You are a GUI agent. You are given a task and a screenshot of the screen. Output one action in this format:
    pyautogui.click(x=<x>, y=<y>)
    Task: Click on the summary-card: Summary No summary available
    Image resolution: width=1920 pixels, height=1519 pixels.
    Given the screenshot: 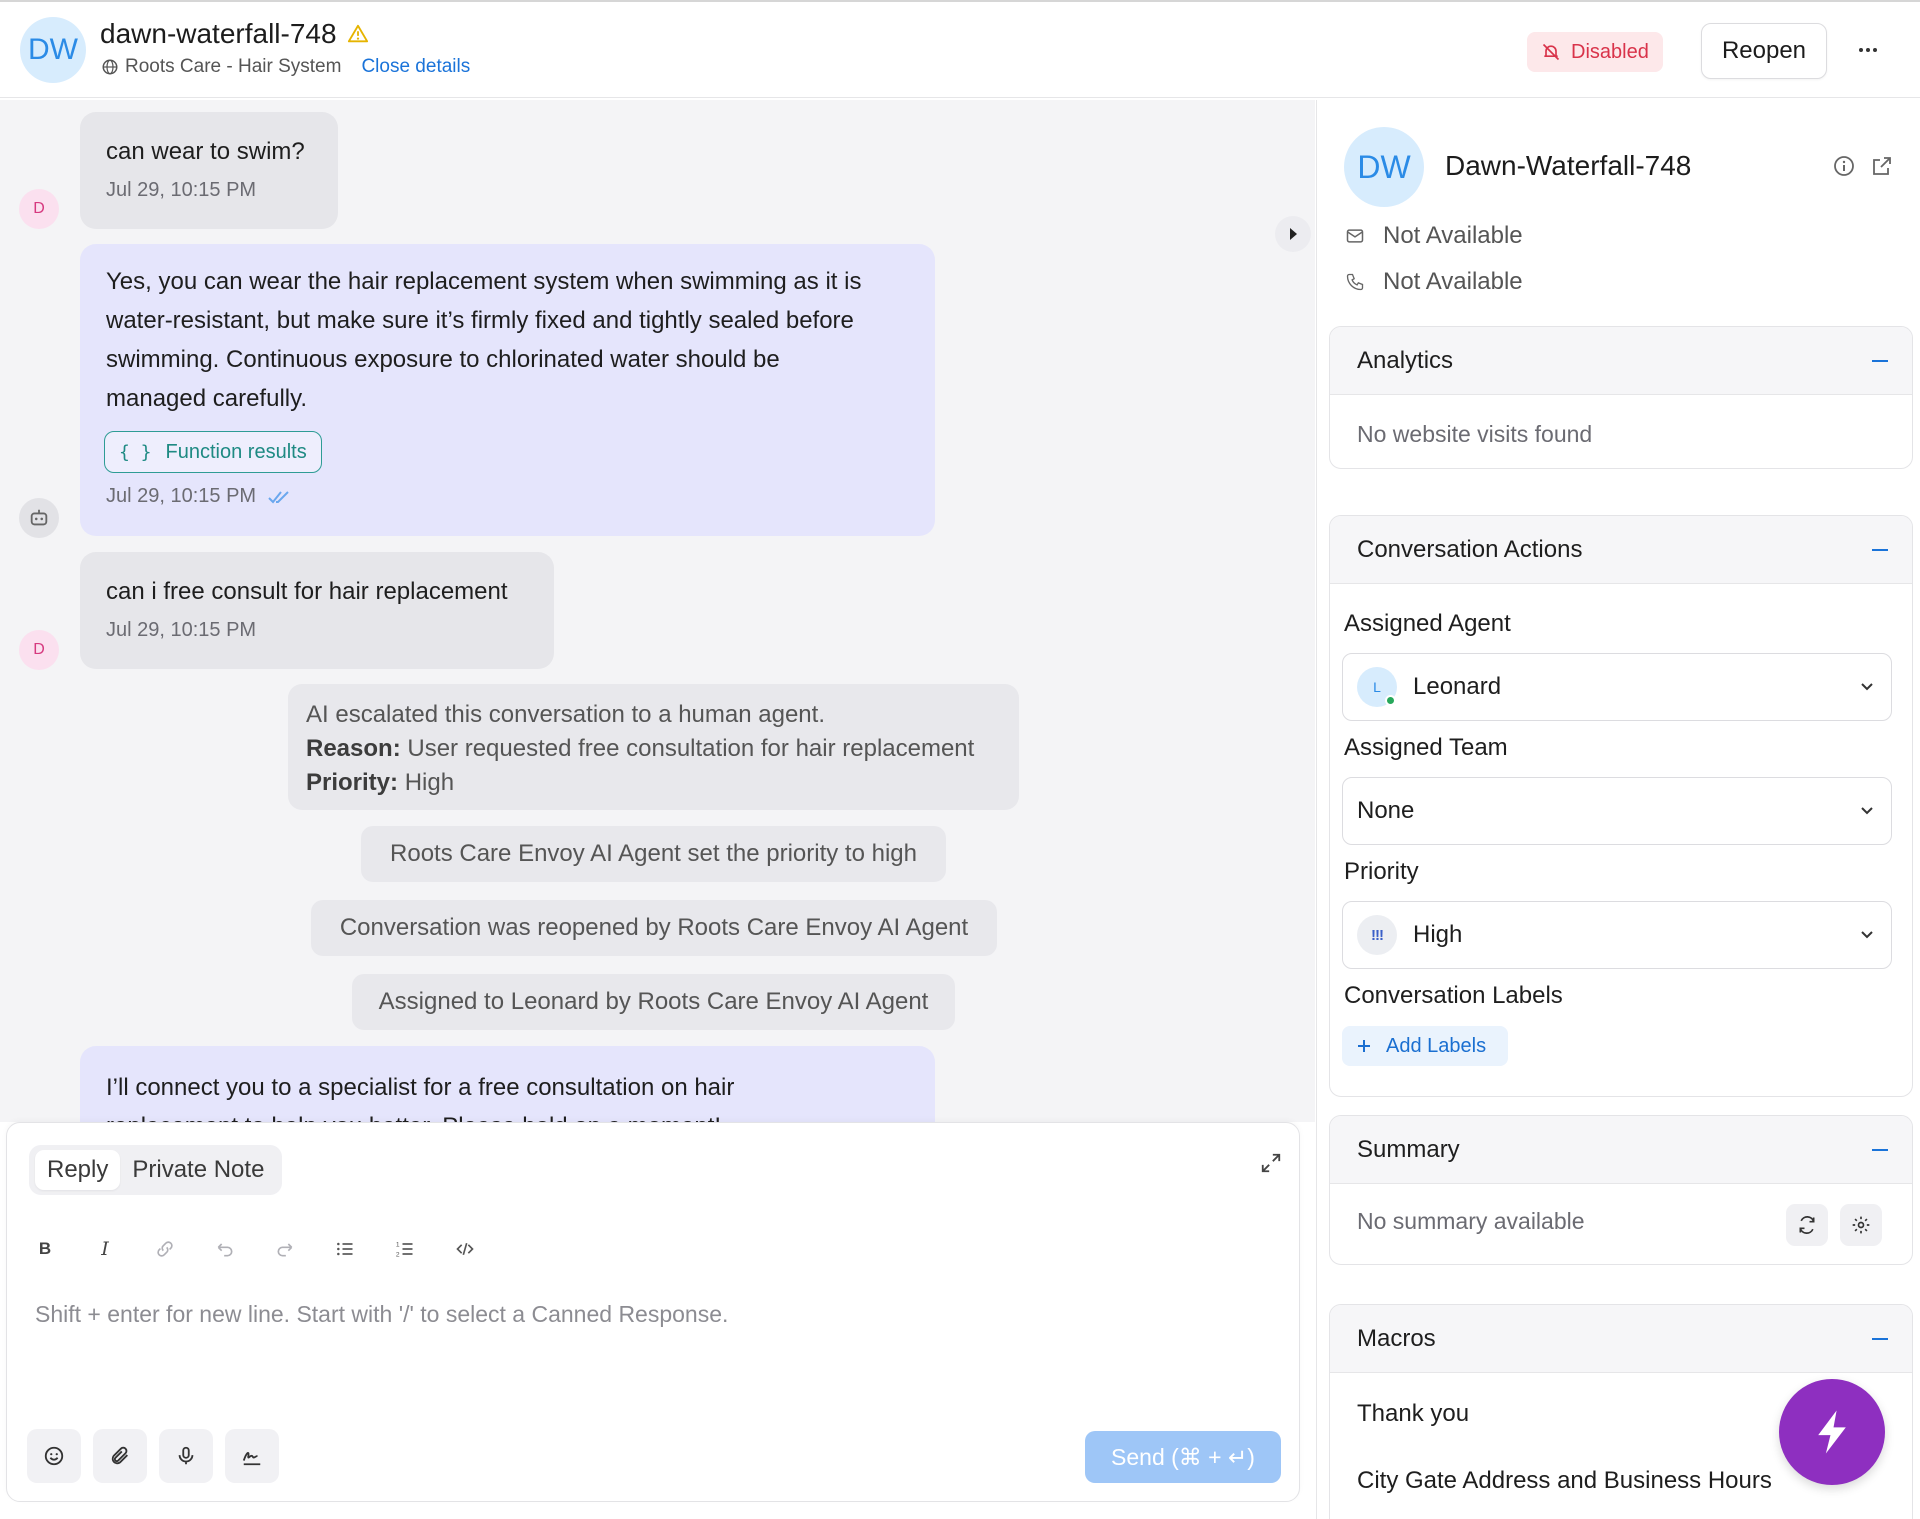 What is the action you would take?
    pyautogui.click(x=1621, y=1190)
    